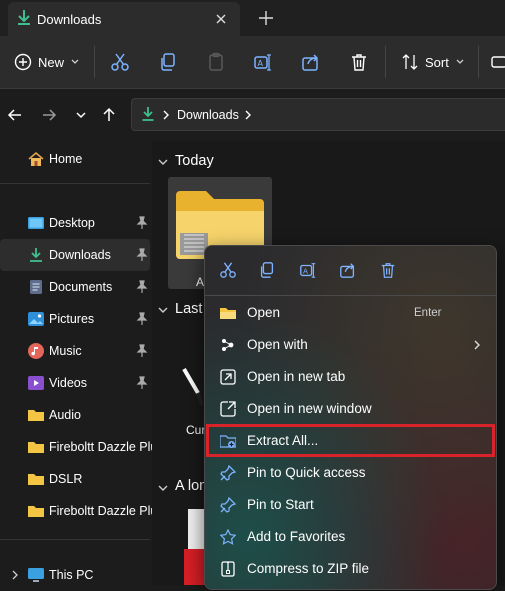 The width and height of the screenshot is (505, 591). I want to click on file-name: Cur, so click(196, 430).